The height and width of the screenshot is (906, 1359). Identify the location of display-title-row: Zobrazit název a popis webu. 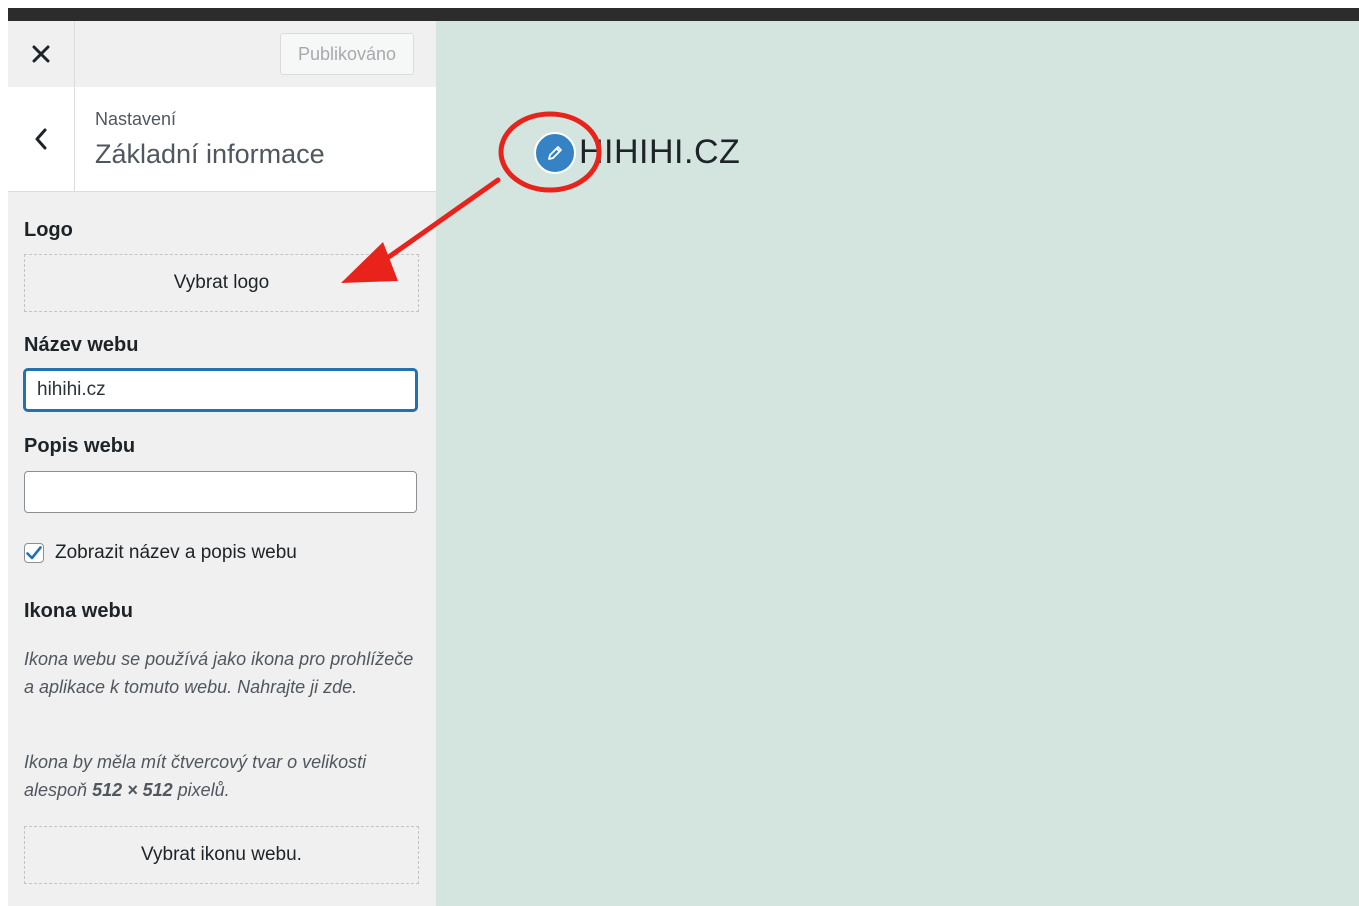
(160, 553).